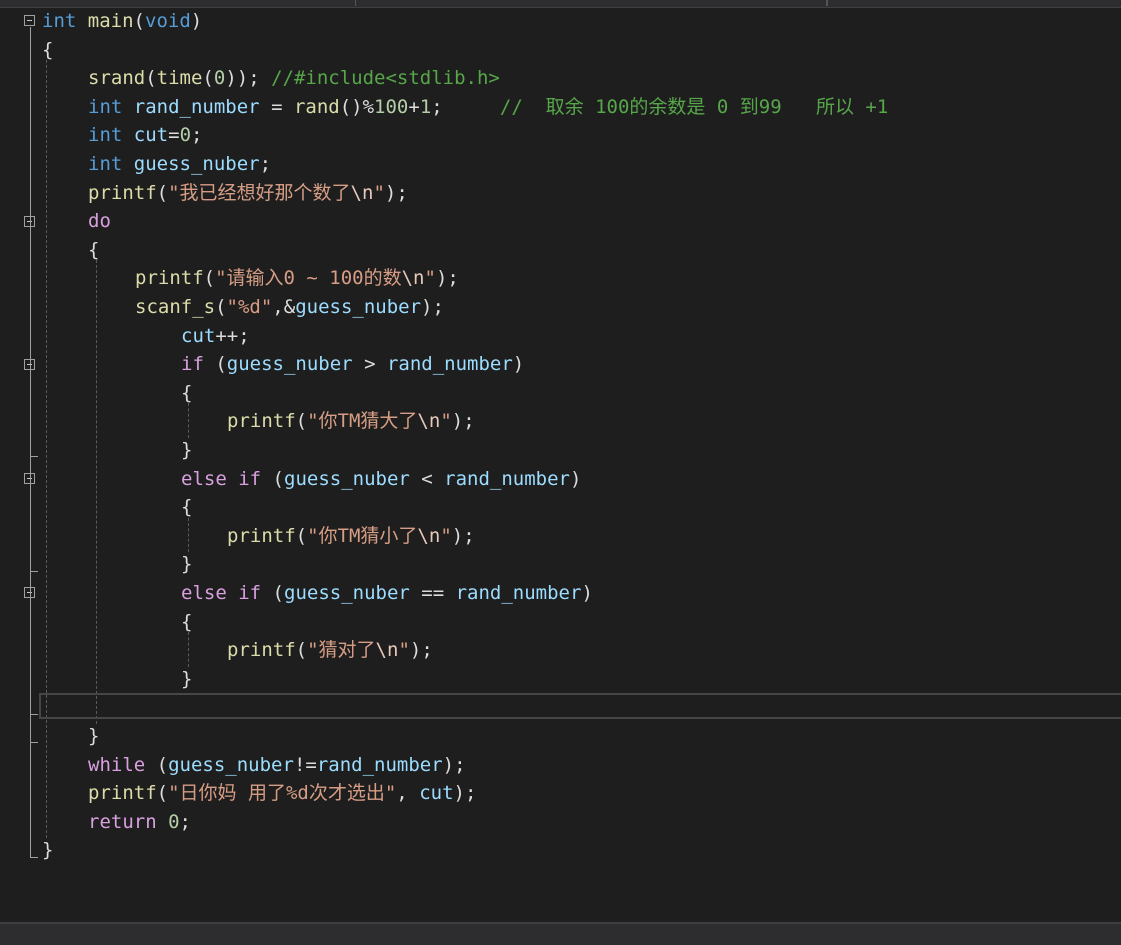 The image size is (1121, 945). Describe the element at coordinates (362, 421) in the screenshot. I see `code-token: "你TM猜大了` at that location.